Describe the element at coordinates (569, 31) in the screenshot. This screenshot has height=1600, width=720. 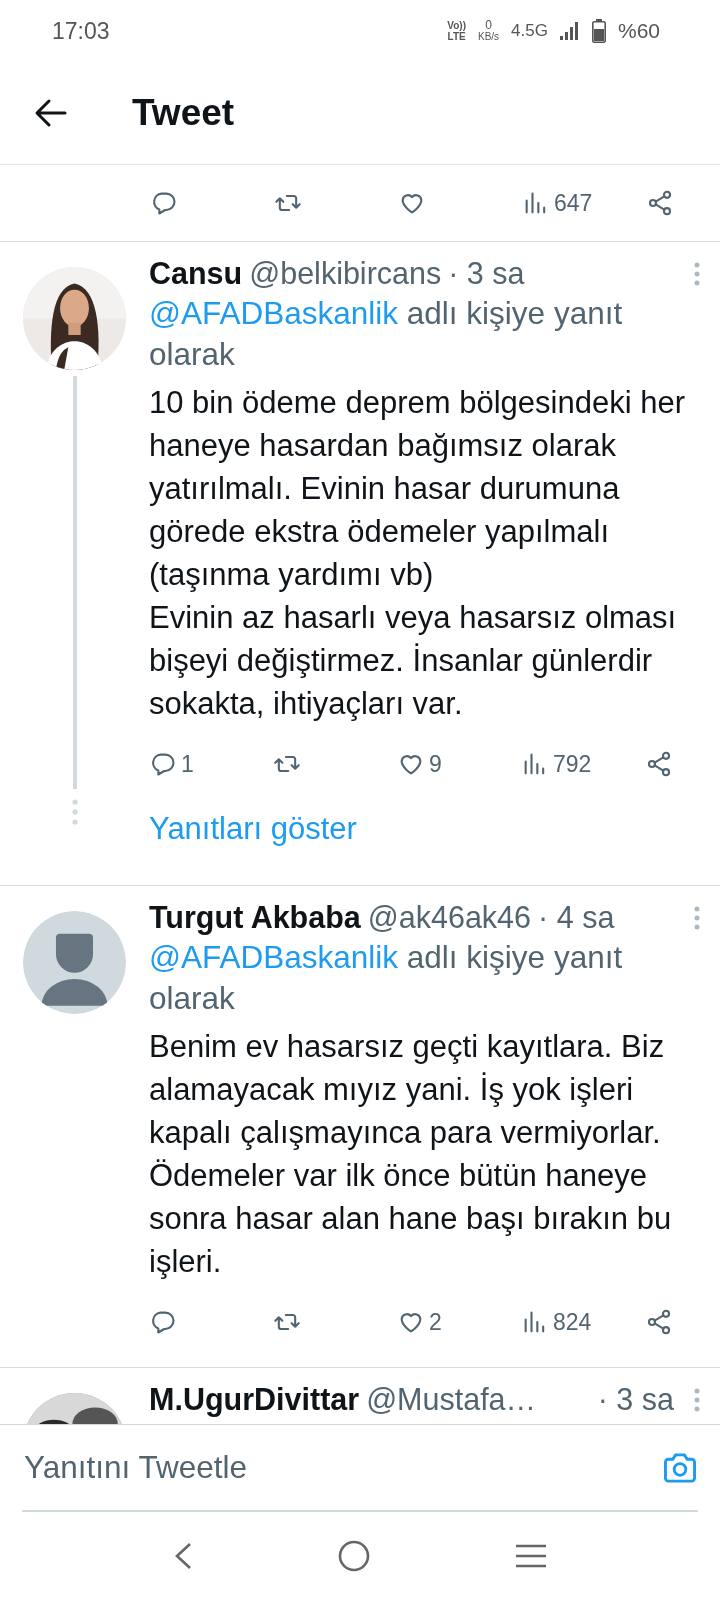
I see `signal-icon` at that location.